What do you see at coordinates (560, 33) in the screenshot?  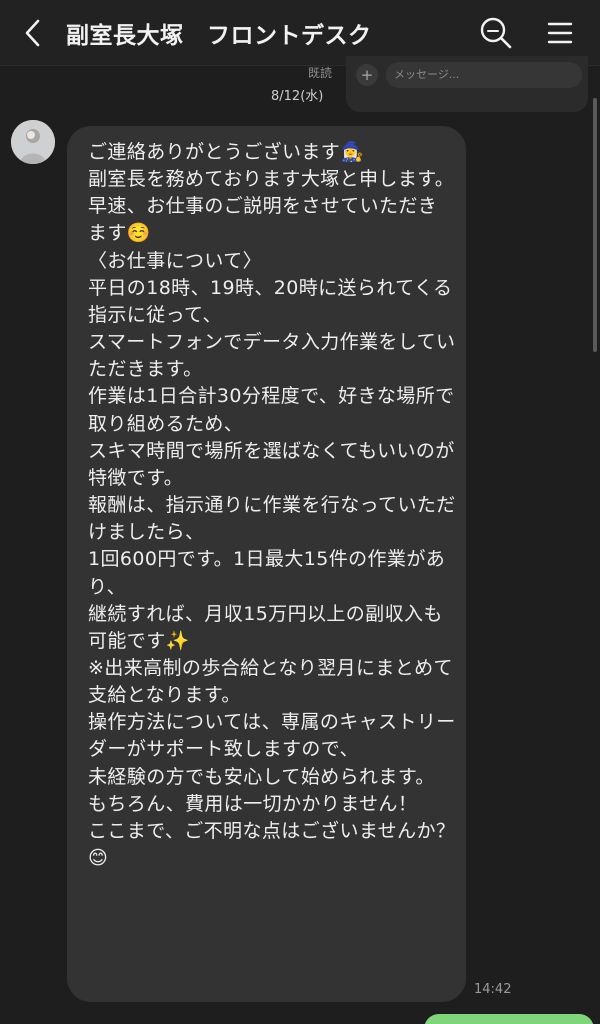 I see `hamburger-menu-icon` at bounding box center [560, 33].